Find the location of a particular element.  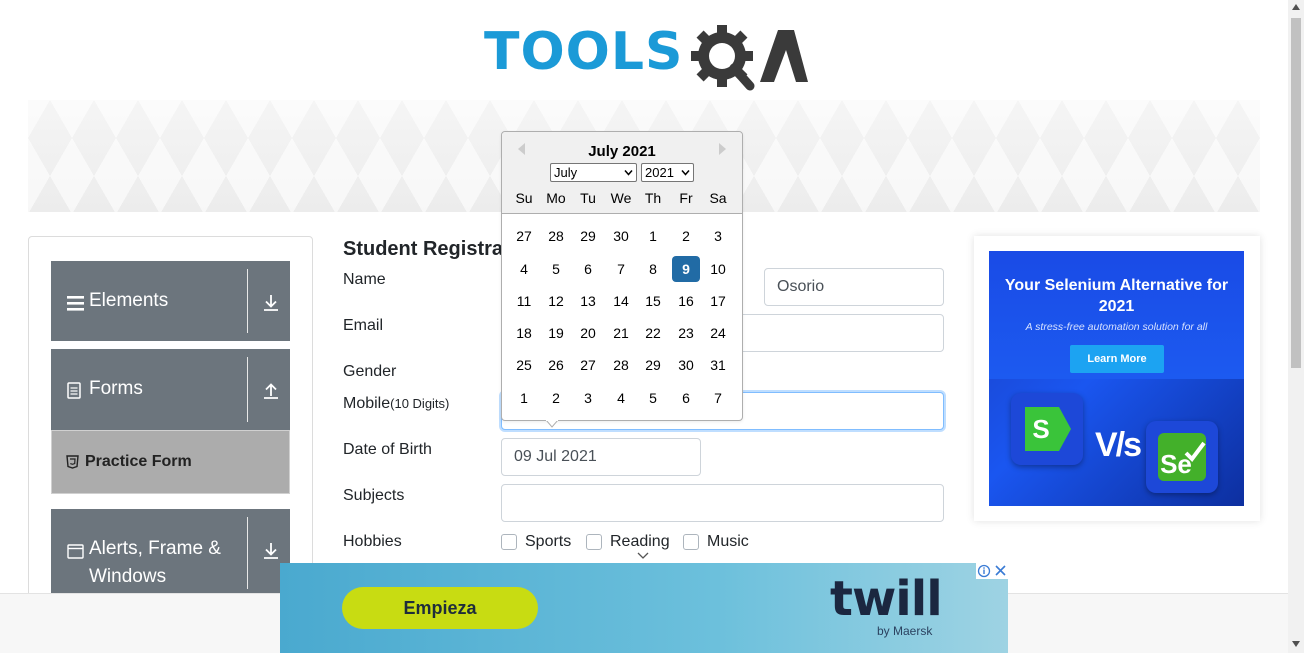

adchoices-close-icon is located at coordinates (992, 571).